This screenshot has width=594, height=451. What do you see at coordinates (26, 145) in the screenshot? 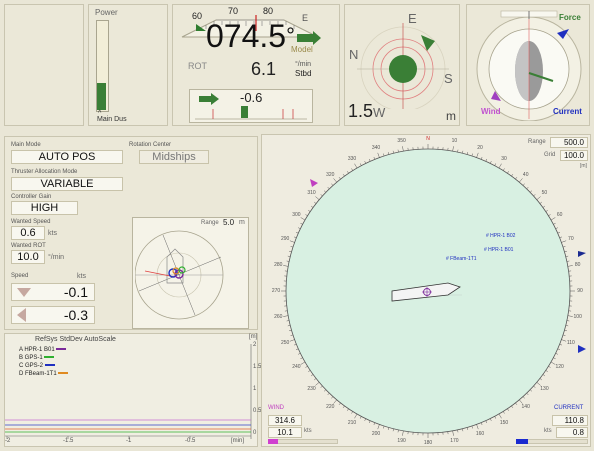
I see `main-mode-label: Main Mode` at bounding box center [26, 145].